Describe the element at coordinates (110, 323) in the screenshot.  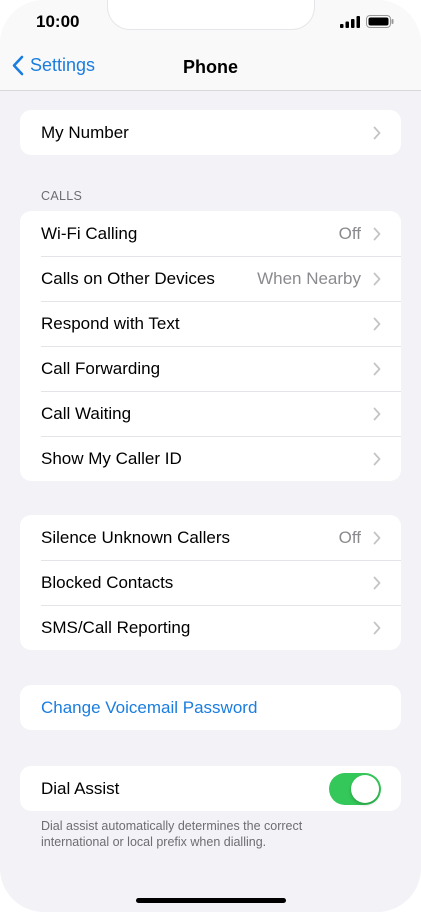
I see `row-label: Respond with Text` at that location.